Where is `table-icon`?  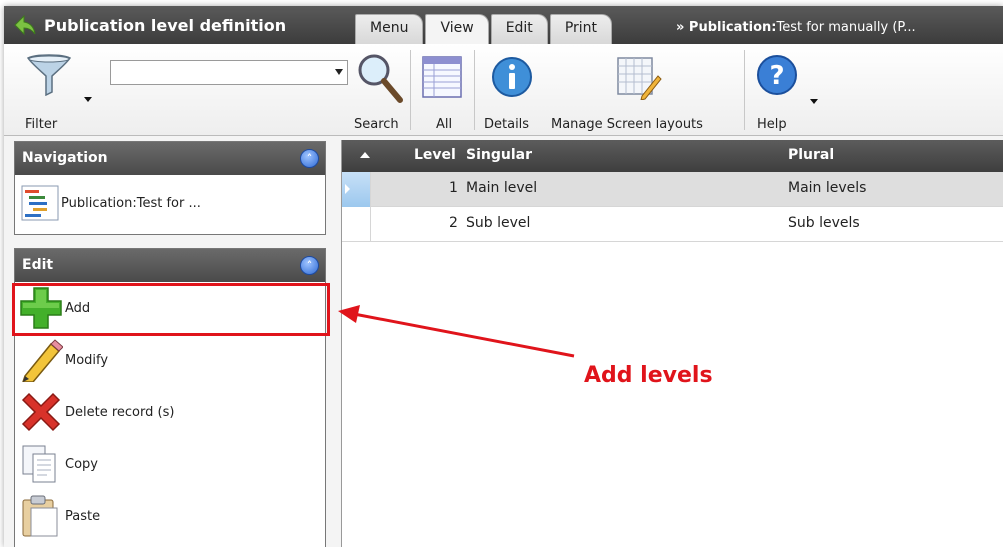 table-icon is located at coordinates (442, 77).